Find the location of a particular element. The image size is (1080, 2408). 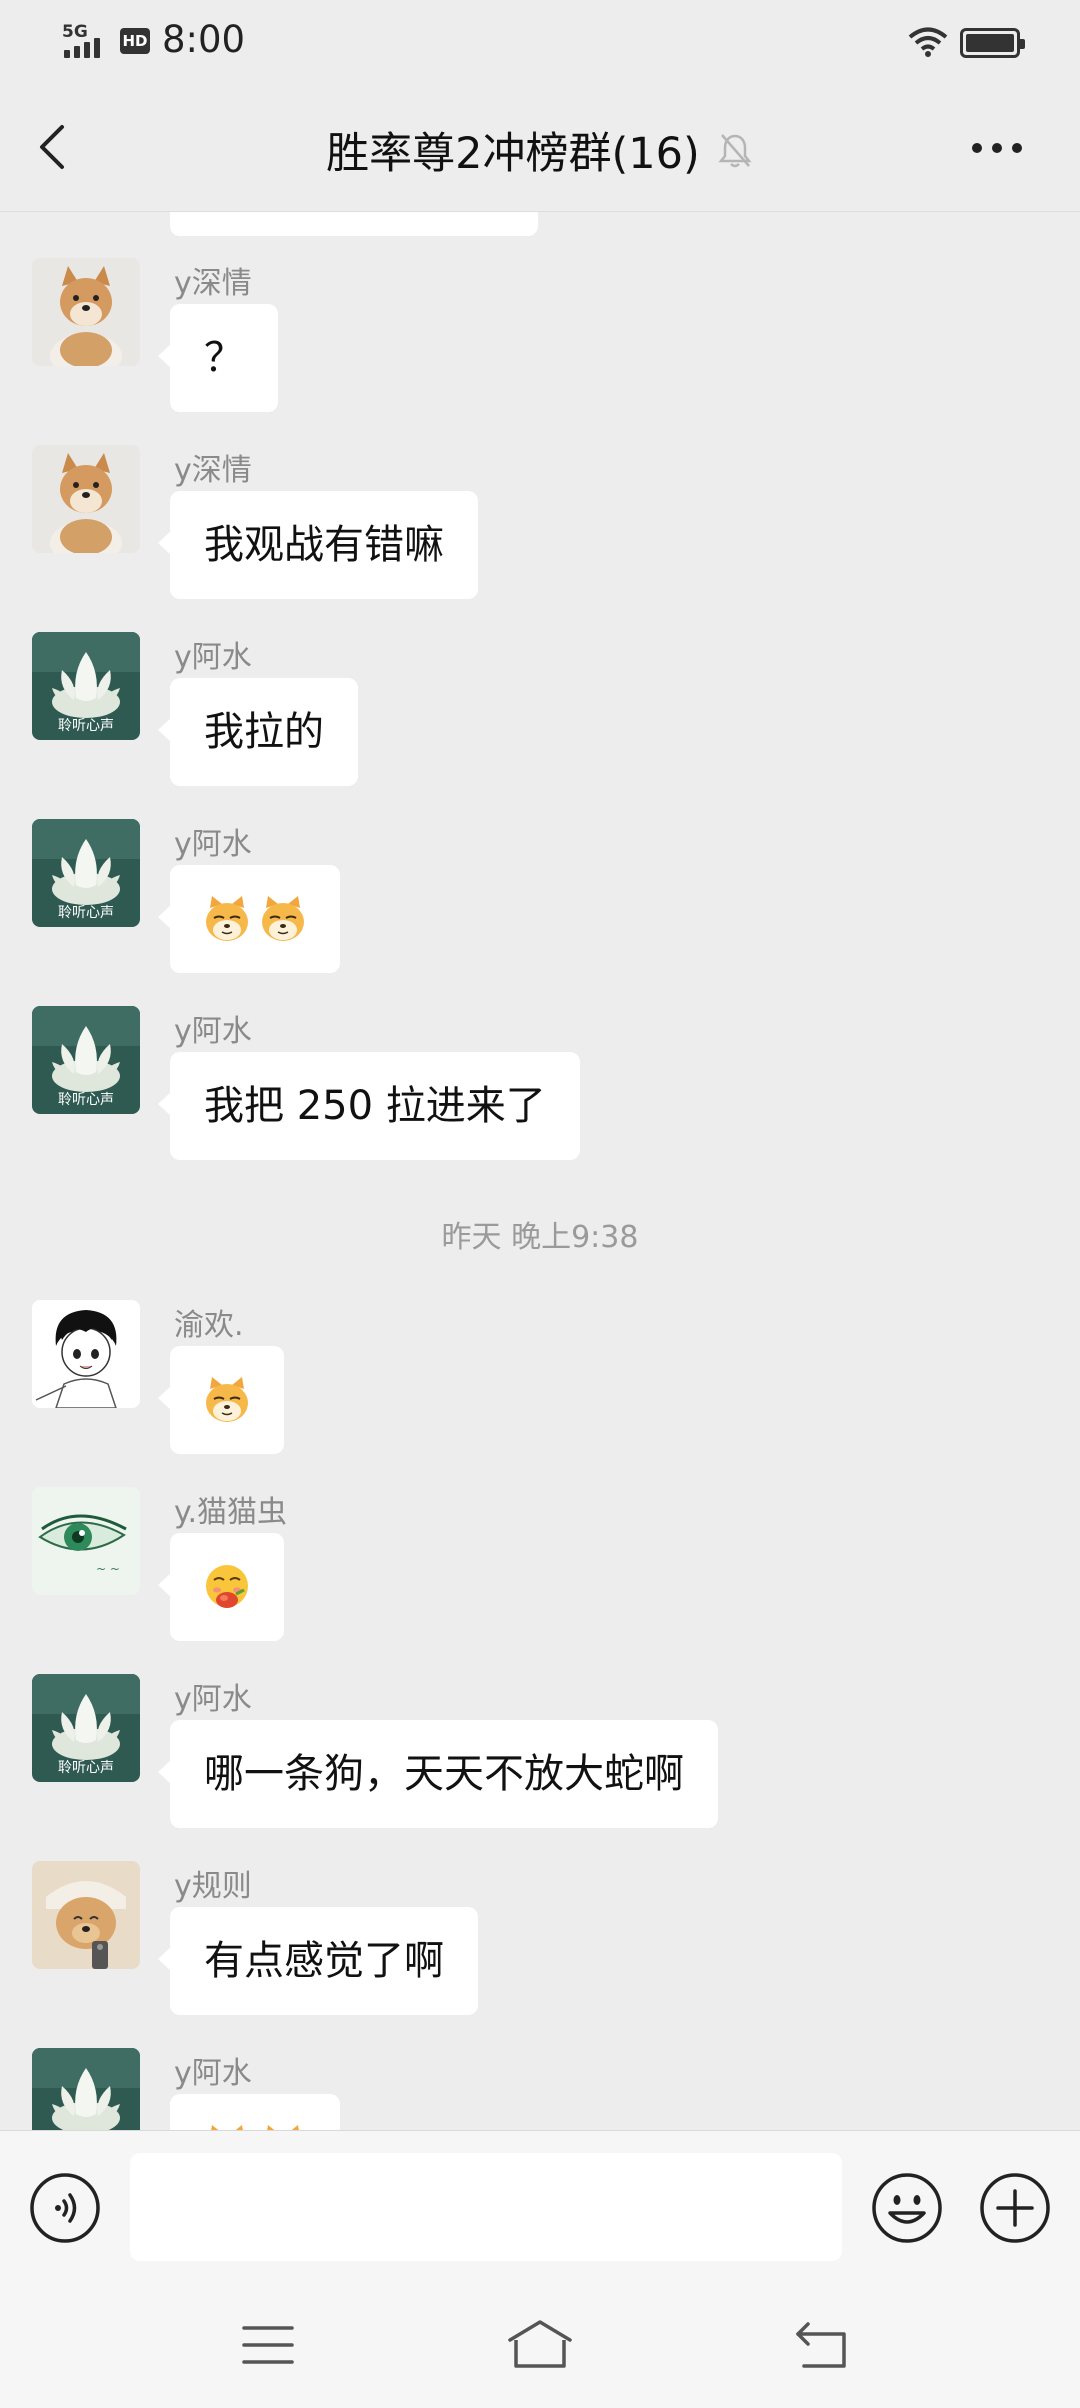

back-nav-button is located at coordinates (822, 2345).